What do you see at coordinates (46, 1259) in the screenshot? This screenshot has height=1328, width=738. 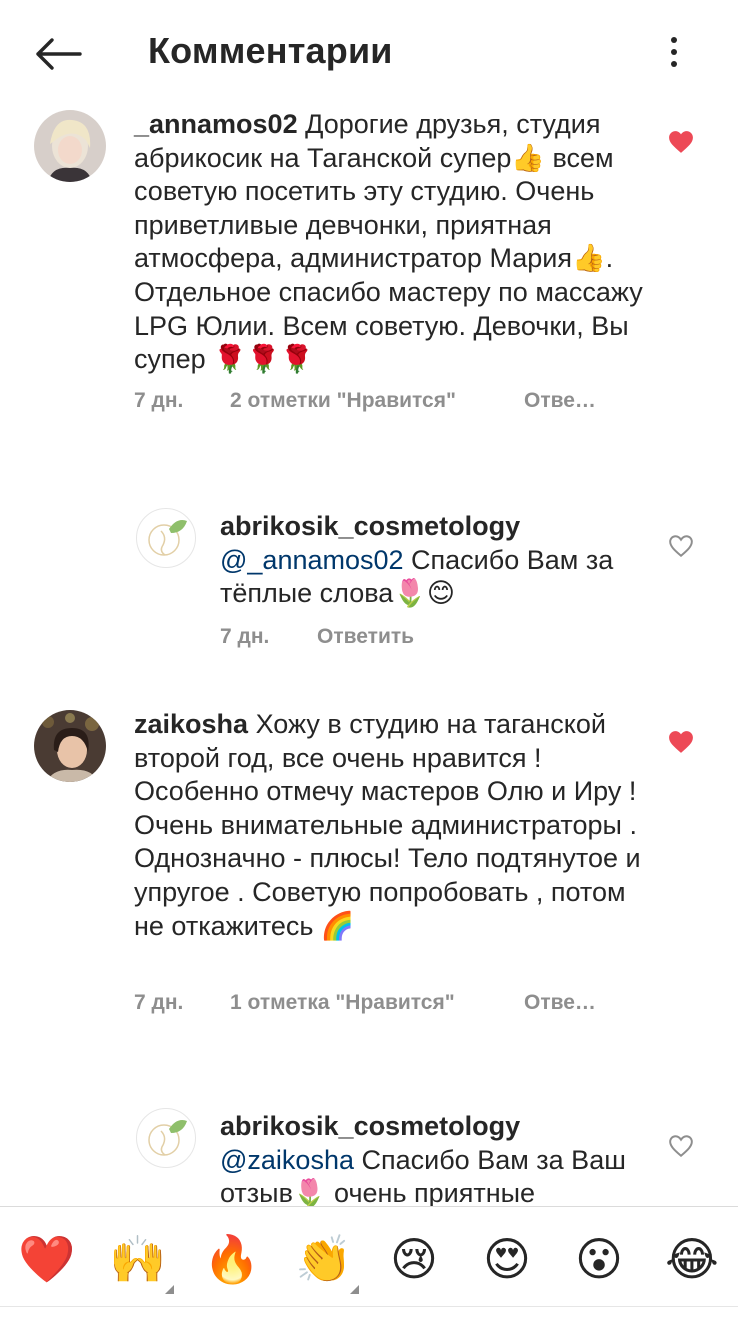 I see `reaction-heart-icon: ❤️` at bounding box center [46, 1259].